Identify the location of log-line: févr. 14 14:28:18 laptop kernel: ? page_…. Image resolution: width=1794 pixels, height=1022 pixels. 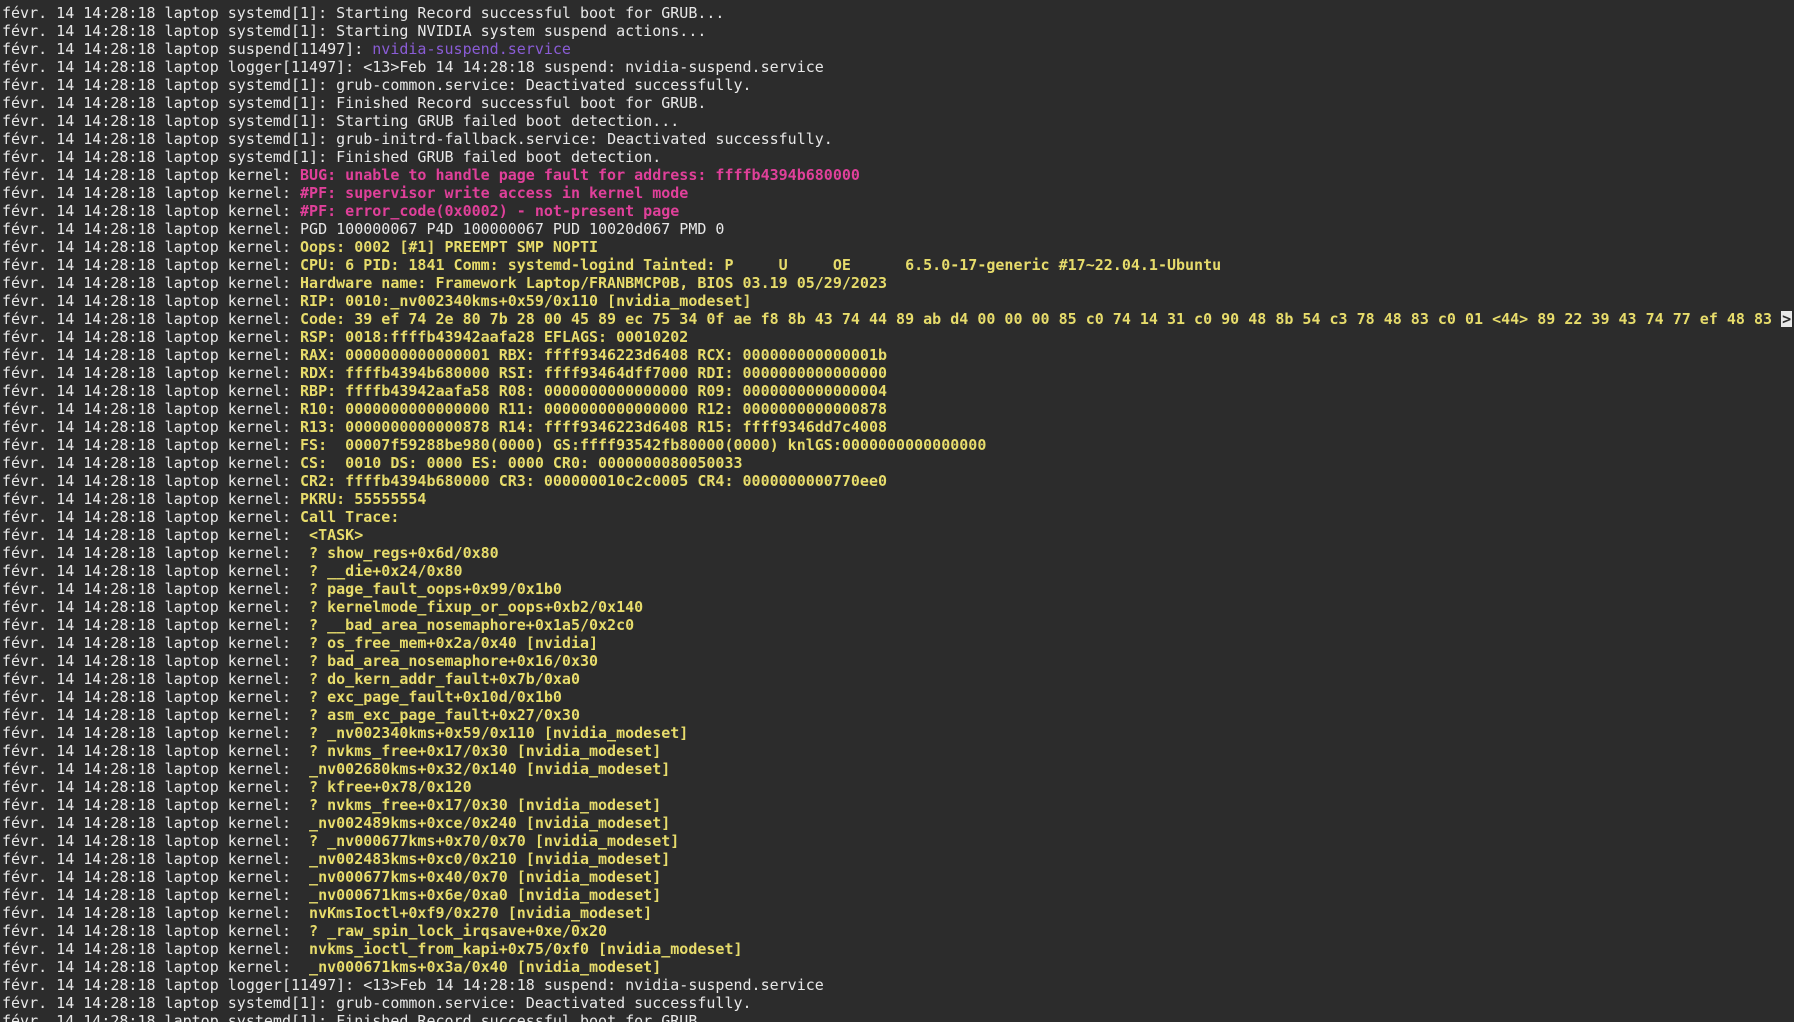
(897, 589).